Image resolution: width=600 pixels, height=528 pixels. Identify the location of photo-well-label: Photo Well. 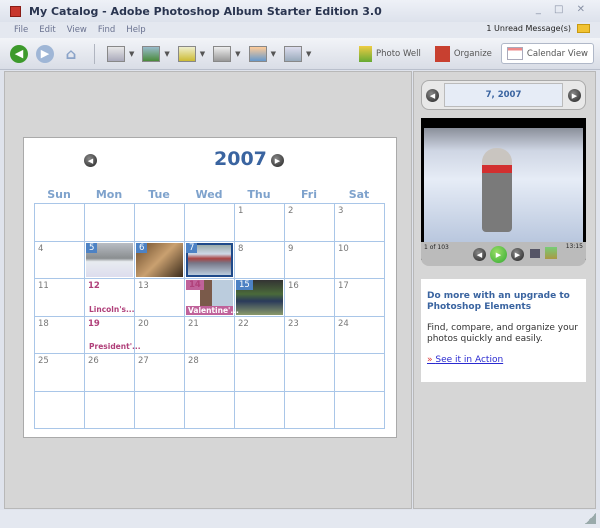
(398, 53).